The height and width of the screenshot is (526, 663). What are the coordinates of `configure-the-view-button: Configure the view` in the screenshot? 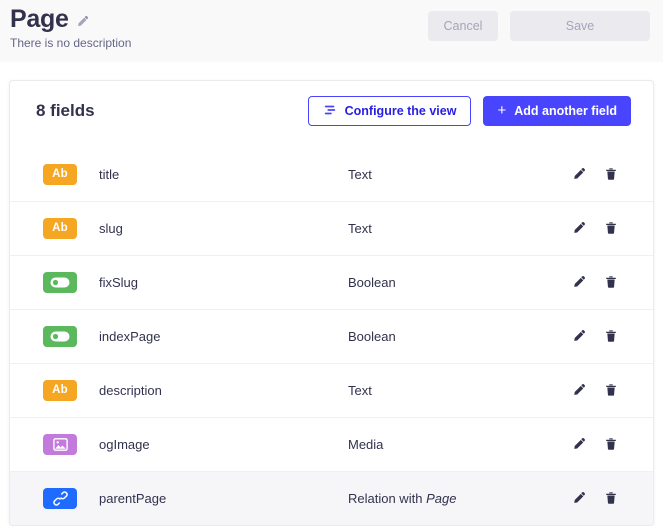 It's located at (389, 111).